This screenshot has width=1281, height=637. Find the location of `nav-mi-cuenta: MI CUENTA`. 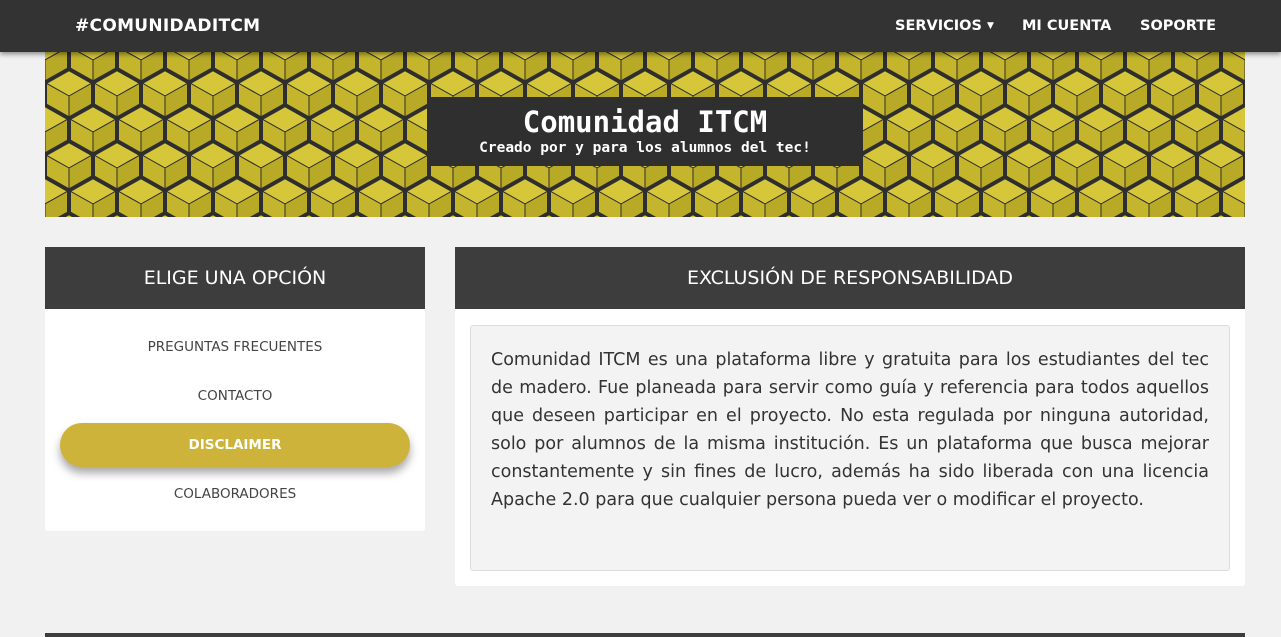

nav-mi-cuenta: MI CUENTA is located at coordinates (1066, 26).